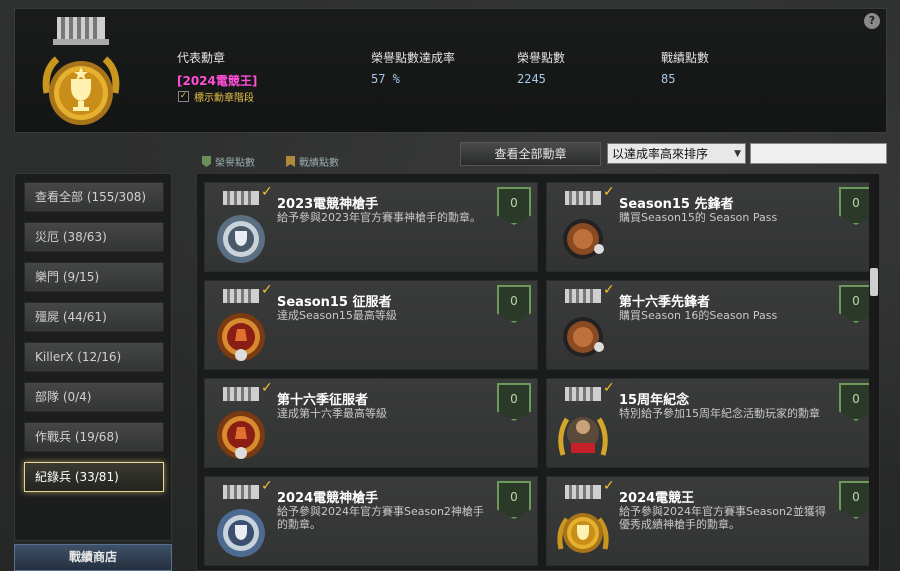 The width and height of the screenshot is (900, 571). I want to click on medal-desc: 達成Season15最高等級, so click(337, 315).